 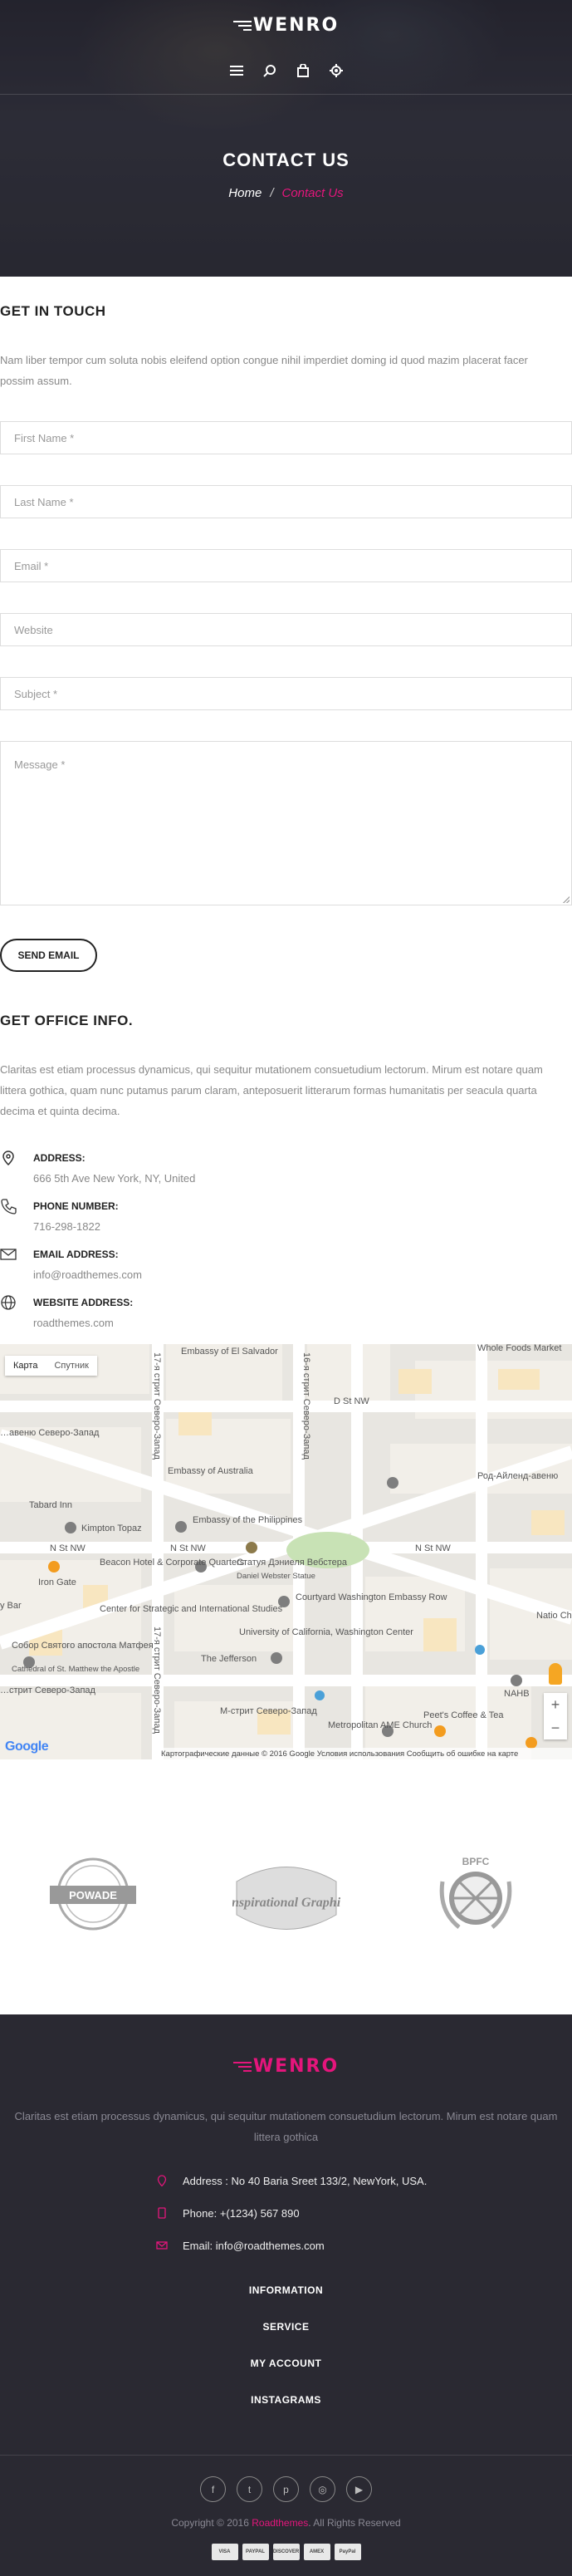 I want to click on resize-handle, so click(x=566, y=899).